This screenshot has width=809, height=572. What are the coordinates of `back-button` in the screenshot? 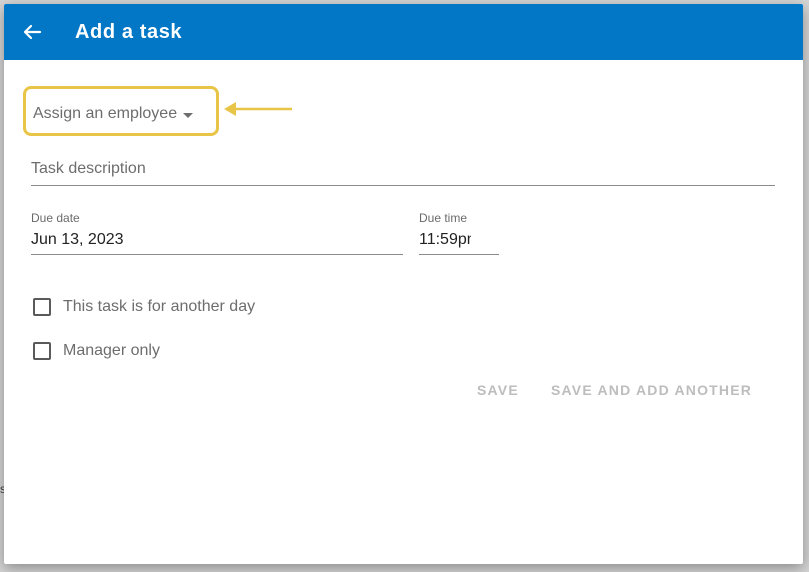 It's located at (32, 32).